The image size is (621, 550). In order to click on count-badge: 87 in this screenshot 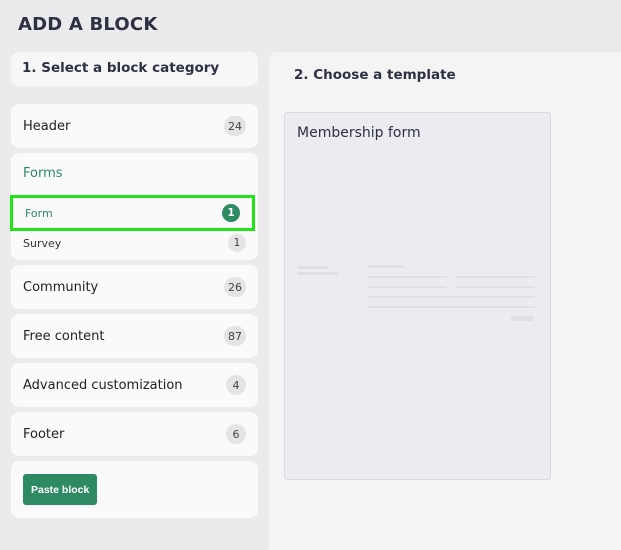, I will do `click(235, 336)`.